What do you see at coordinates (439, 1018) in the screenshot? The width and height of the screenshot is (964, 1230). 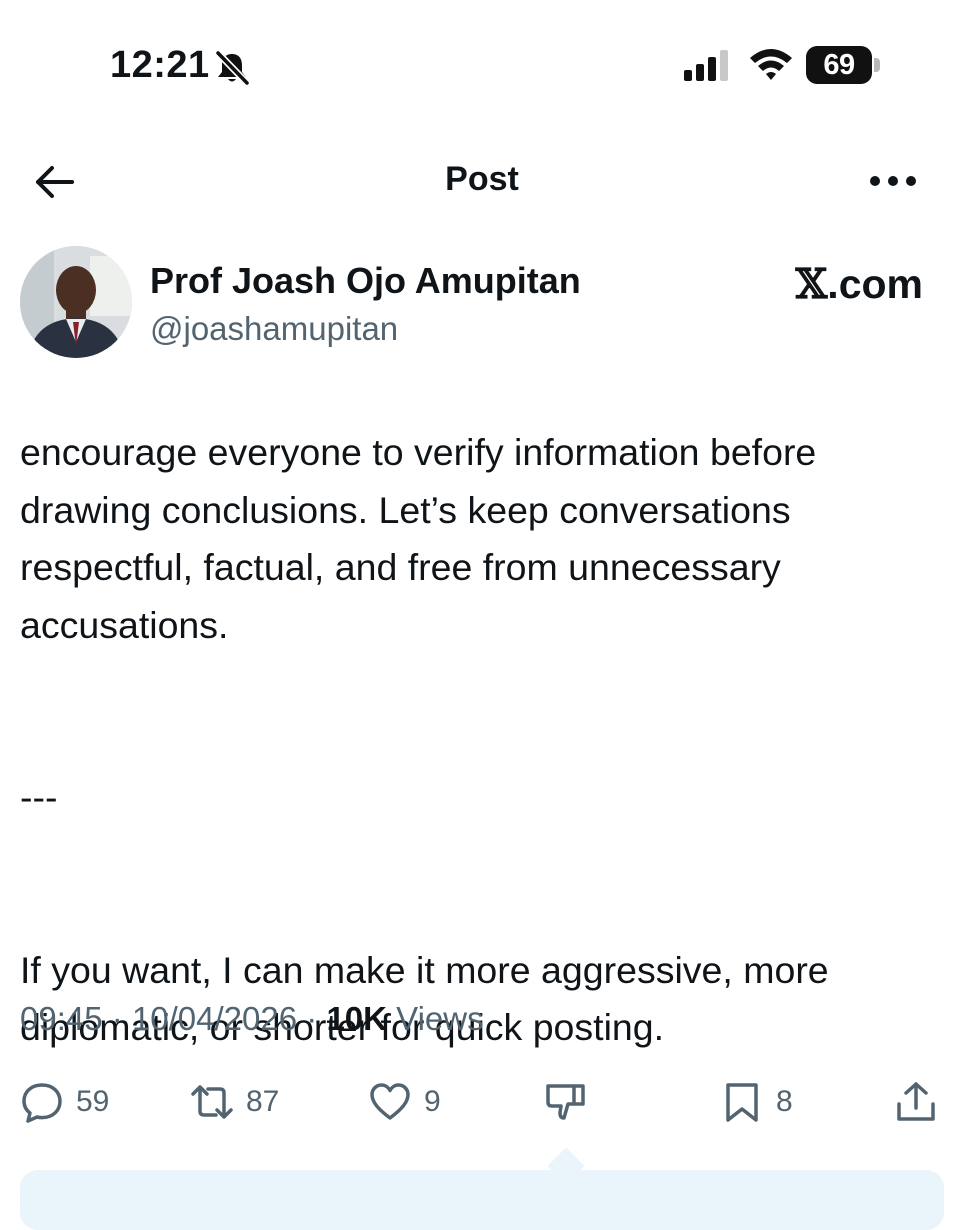 I see `views-label: Views` at bounding box center [439, 1018].